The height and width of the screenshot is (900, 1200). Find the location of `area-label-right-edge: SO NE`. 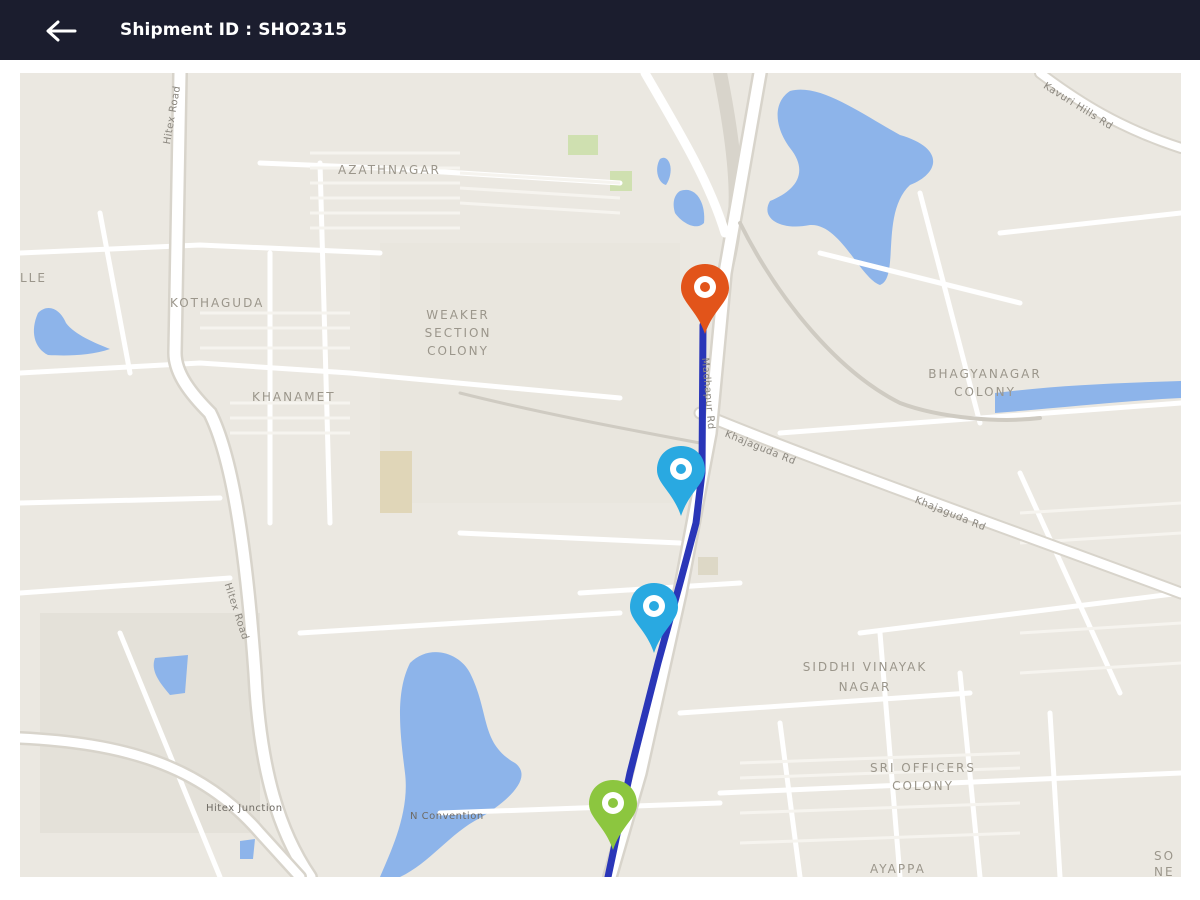

area-label-right-edge: SO NE is located at coordinates (1165, 863).